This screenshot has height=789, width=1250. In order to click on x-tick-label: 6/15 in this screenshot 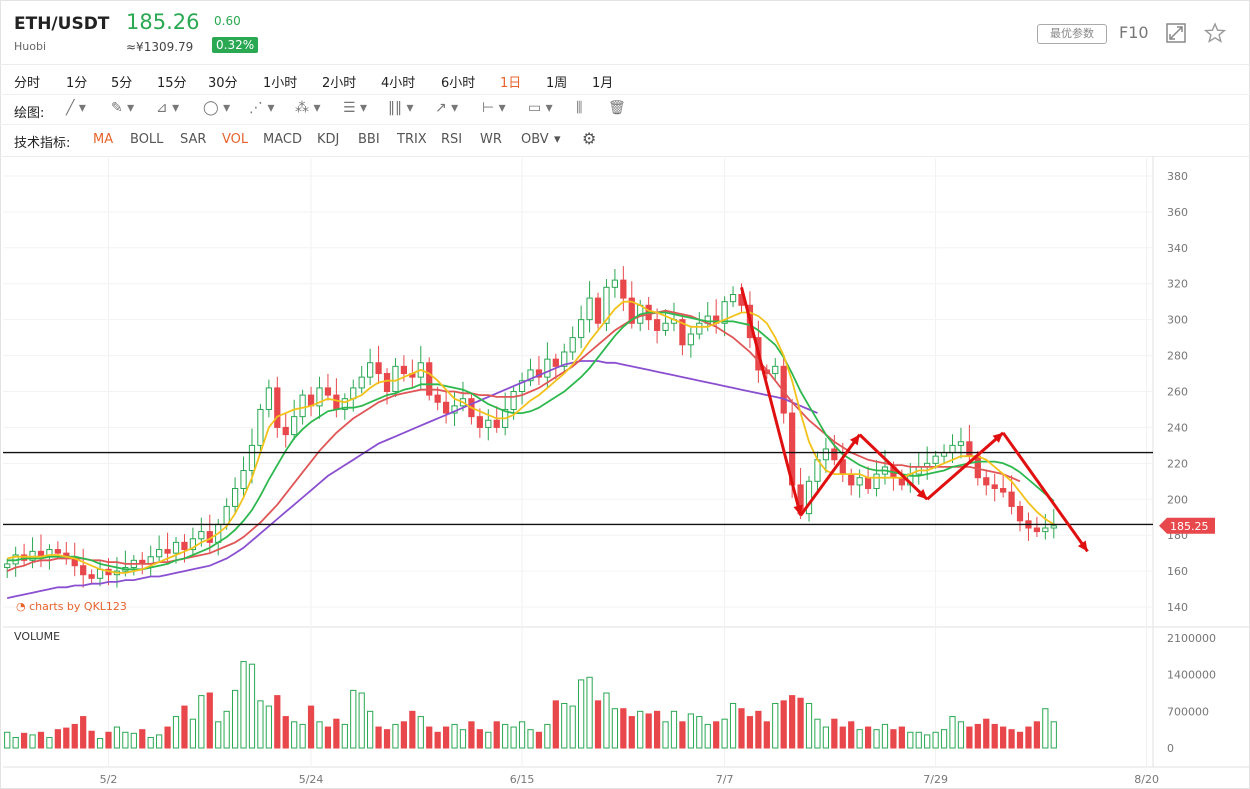, I will do `click(522, 779)`.